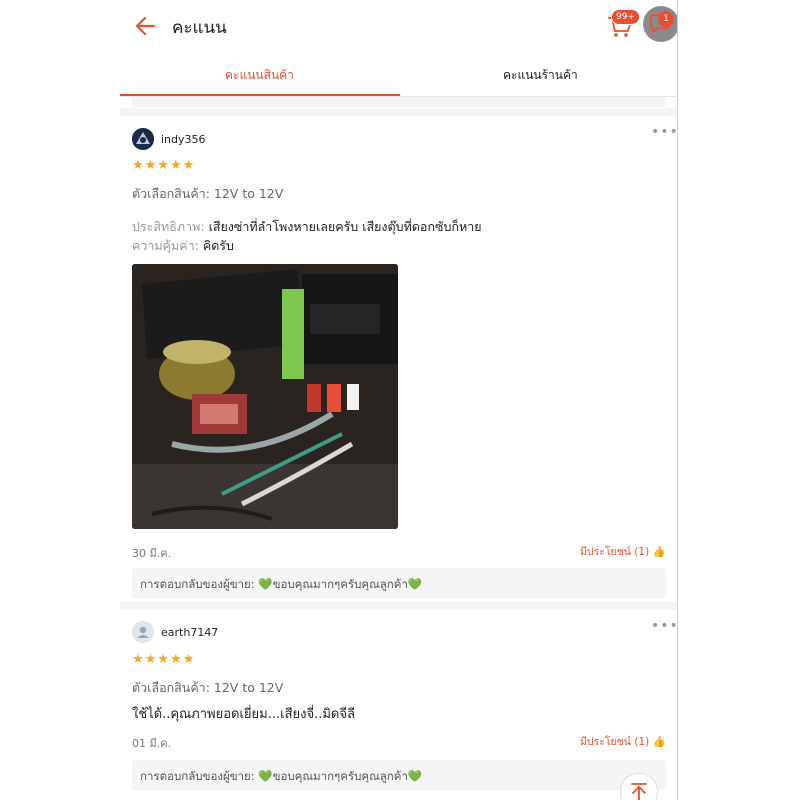  I want to click on arrow-up-icon, so click(639, 791).